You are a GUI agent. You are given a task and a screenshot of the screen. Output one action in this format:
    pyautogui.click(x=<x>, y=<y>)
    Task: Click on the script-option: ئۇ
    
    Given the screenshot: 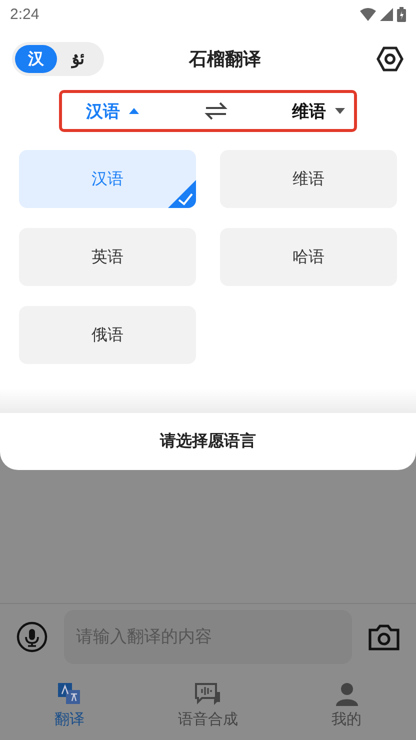 What is the action you would take?
    pyautogui.click(x=78, y=59)
    